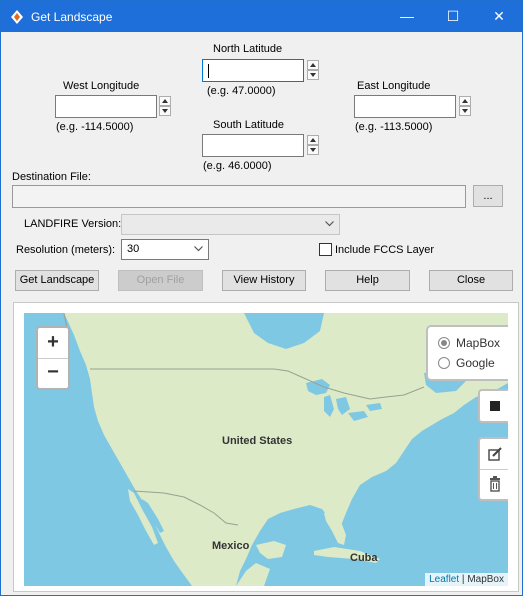 This screenshot has width=523, height=596. What do you see at coordinates (394, 127) in the screenshot?
I see `east-longitude-example: (e.g. -113.5000)` at bounding box center [394, 127].